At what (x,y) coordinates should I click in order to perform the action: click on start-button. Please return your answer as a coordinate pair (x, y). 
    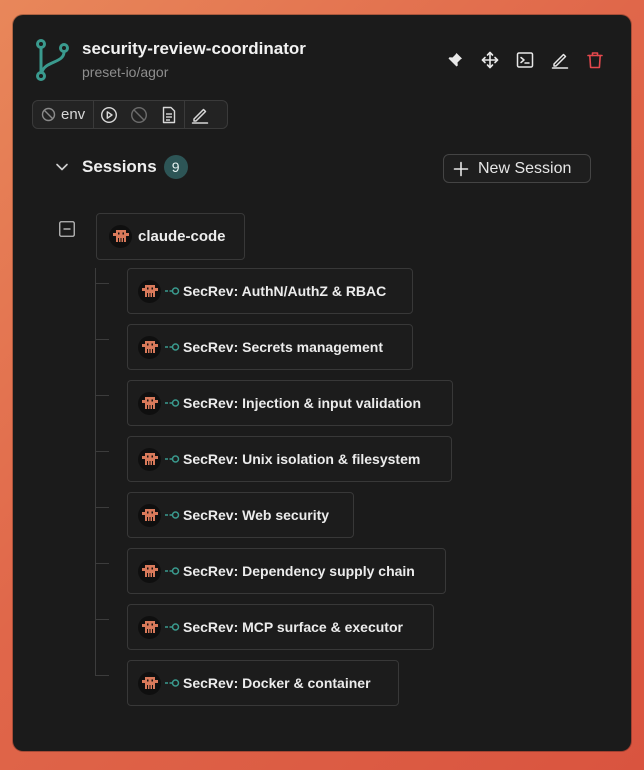
    Looking at the image, I should click on (109, 114).